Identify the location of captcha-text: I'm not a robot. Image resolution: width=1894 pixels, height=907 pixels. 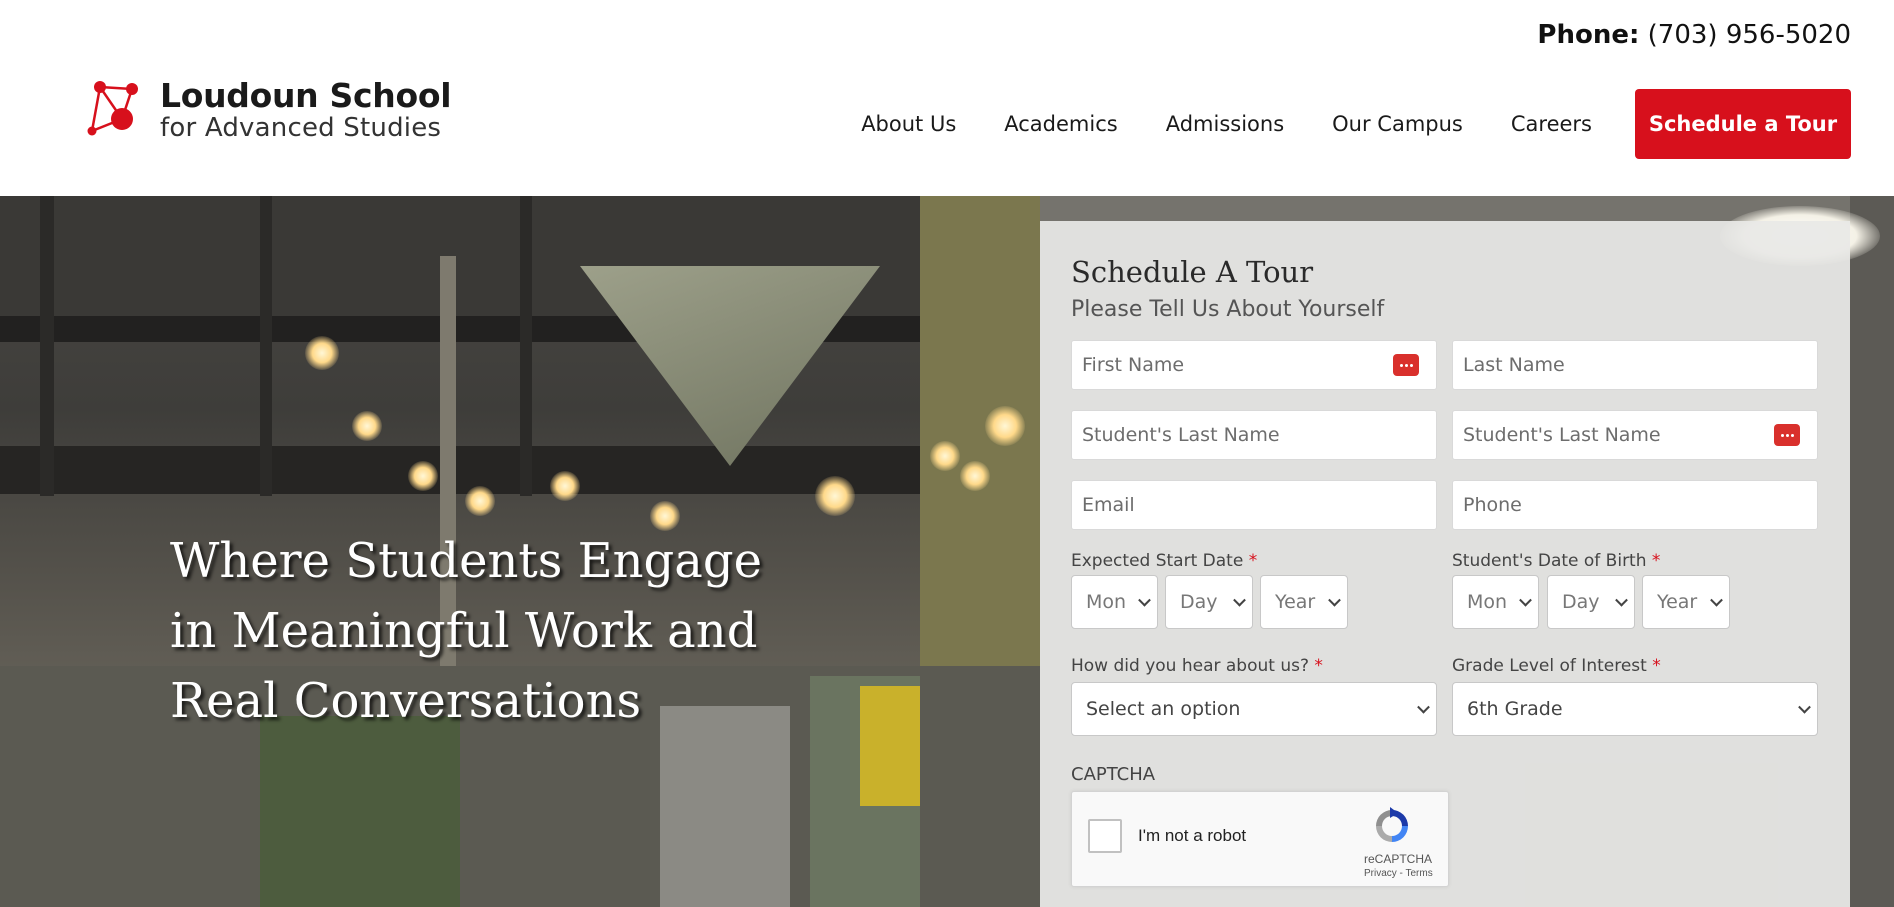
(1192, 835).